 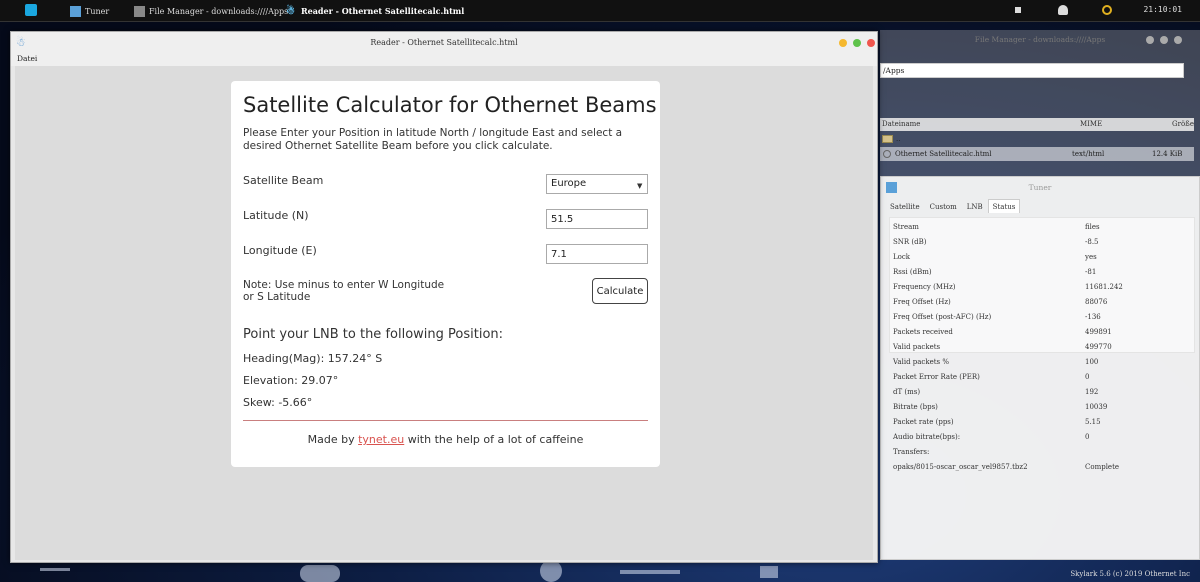 What do you see at coordinates (1043, 257) in the screenshot?
I see `status-row: Lock yes` at bounding box center [1043, 257].